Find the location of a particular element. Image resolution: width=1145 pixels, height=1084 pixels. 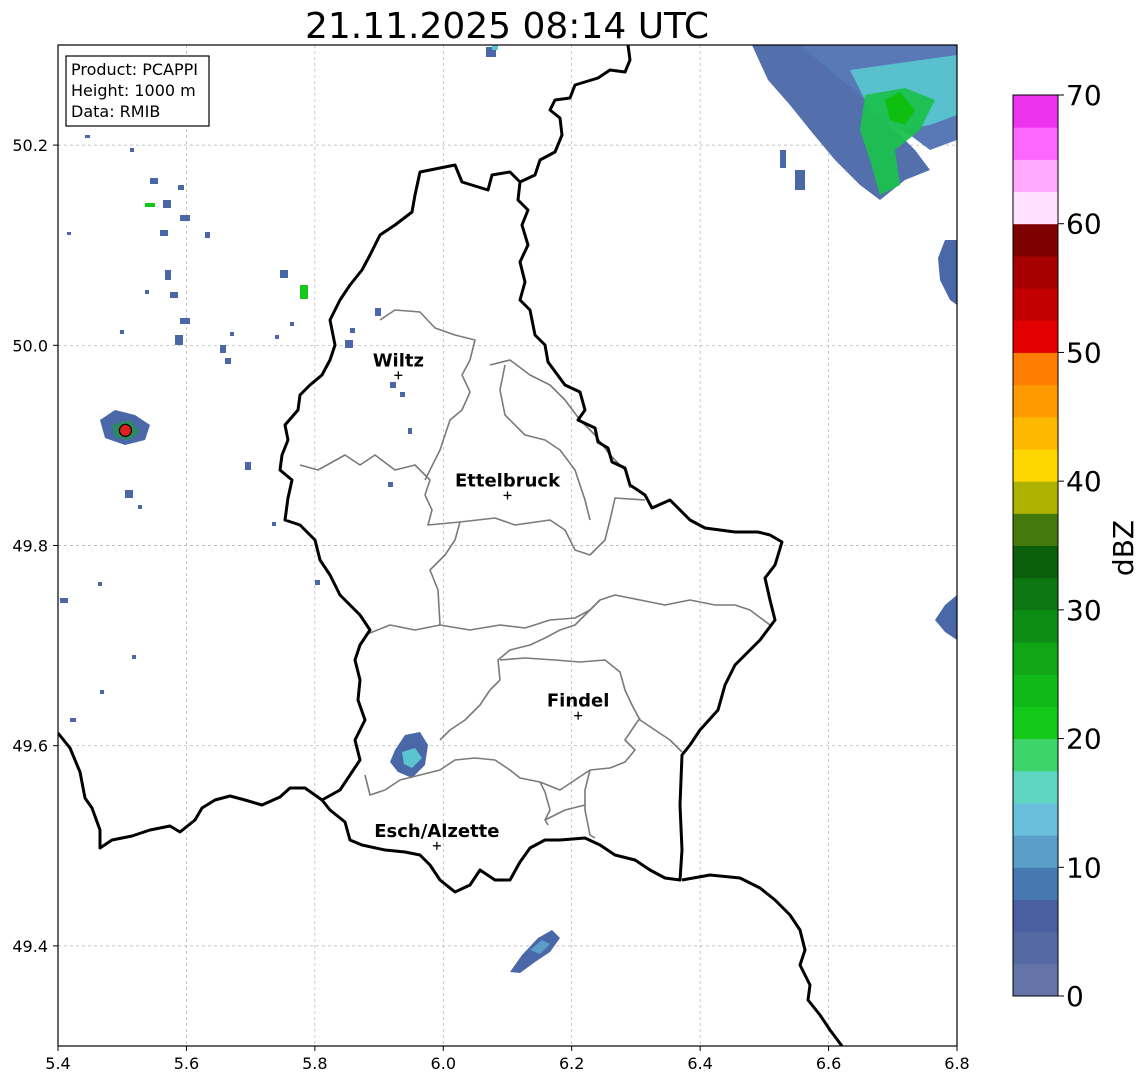

x-tick-label: 5.8 is located at coordinates (314, 1063).